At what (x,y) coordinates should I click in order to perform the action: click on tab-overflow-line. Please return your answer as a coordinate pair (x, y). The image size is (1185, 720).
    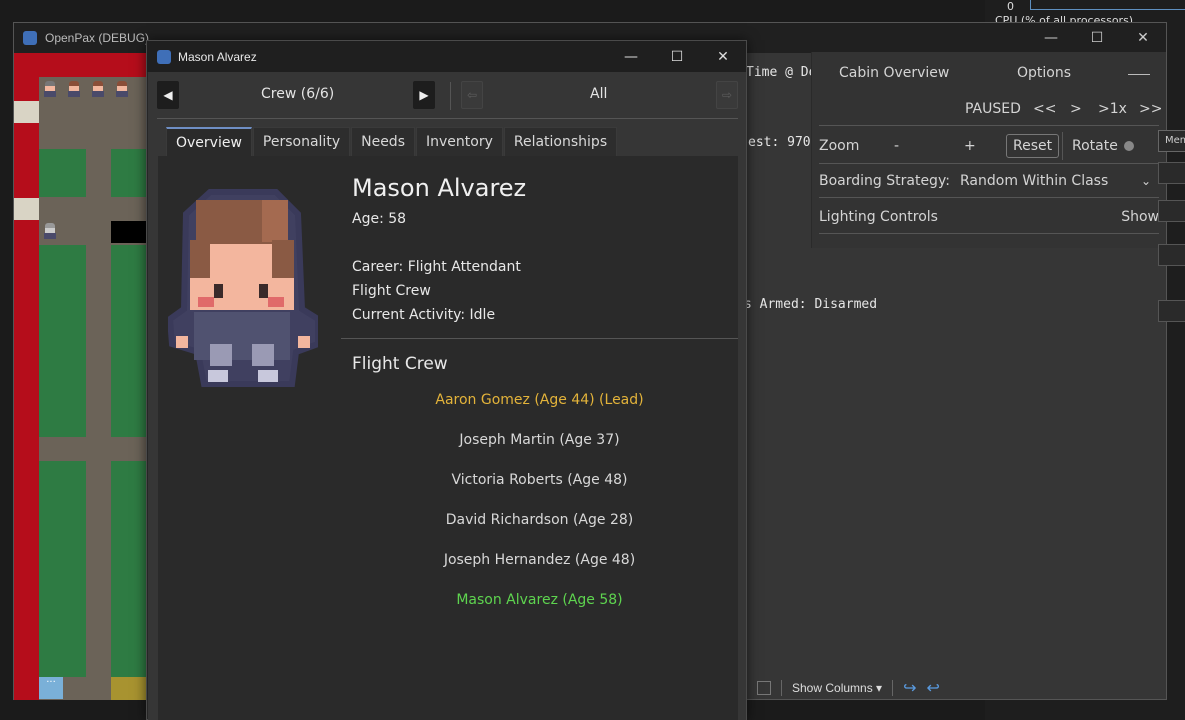
    Looking at the image, I should click on (1139, 74).